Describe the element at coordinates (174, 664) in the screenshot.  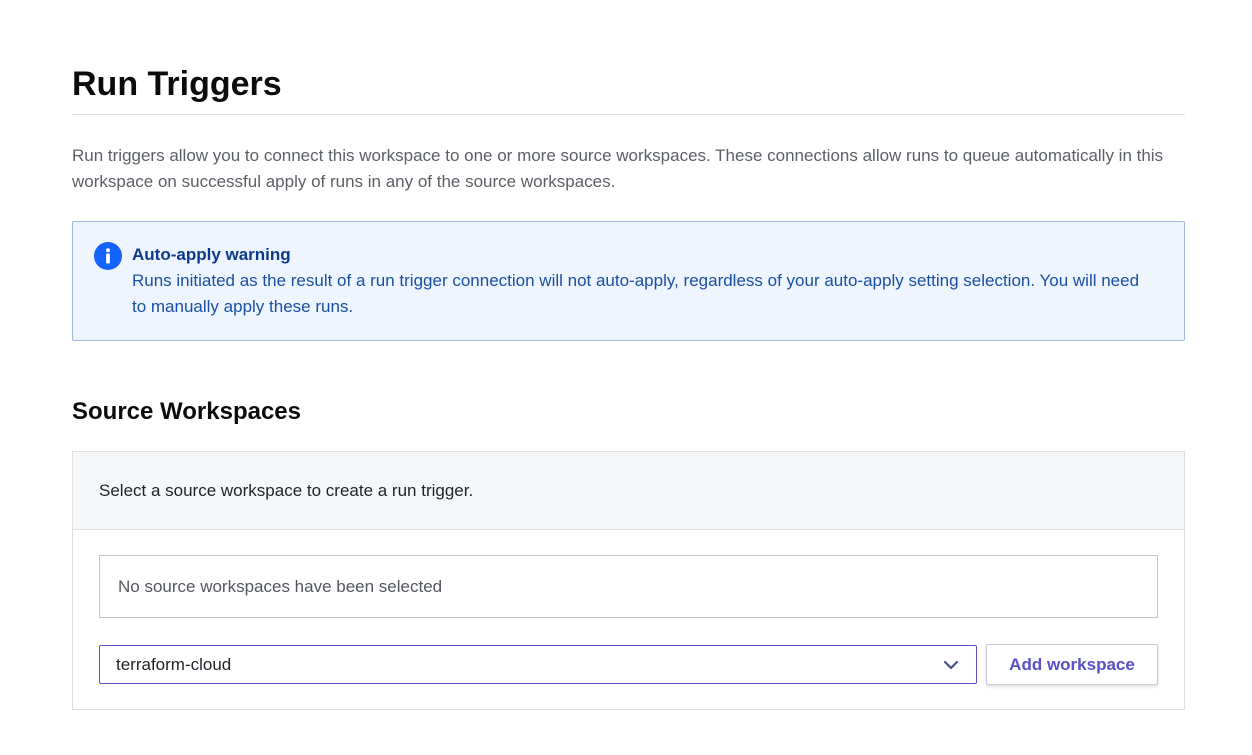
I see `workspace-select-value: terraform-cloud` at that location.